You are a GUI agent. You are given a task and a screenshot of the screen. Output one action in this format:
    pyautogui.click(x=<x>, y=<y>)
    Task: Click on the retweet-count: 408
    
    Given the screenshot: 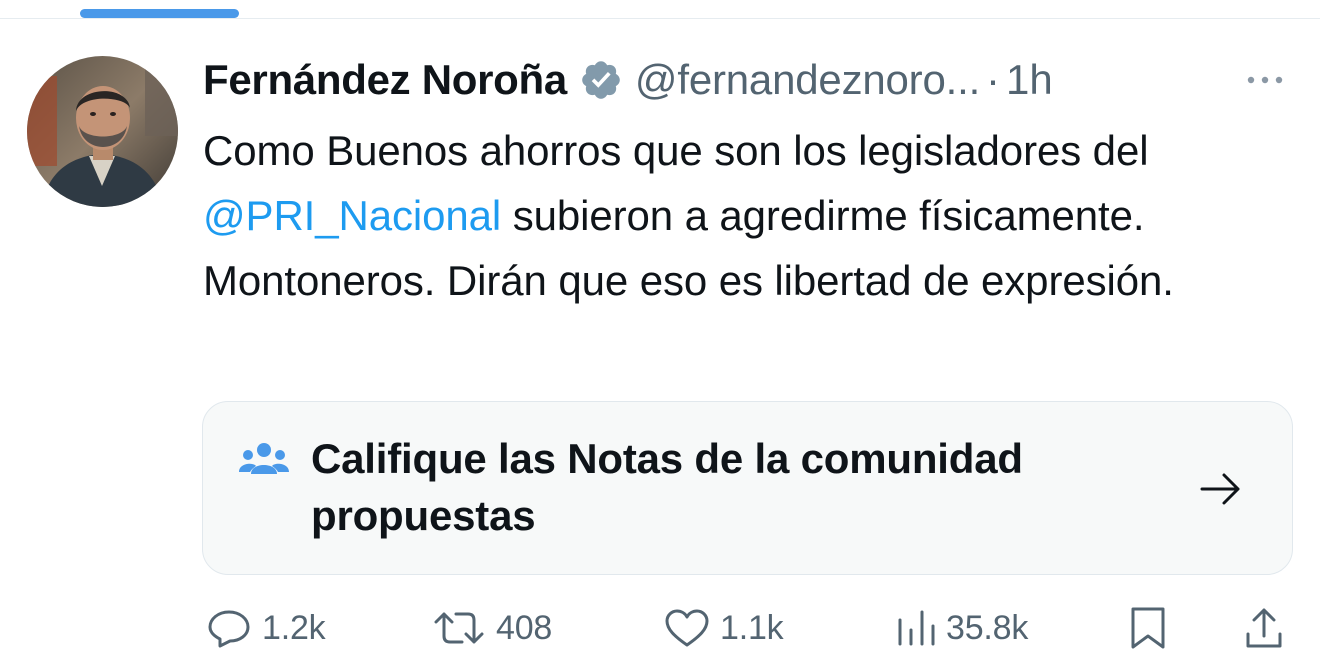 What is the action you would take?
    pyautogui.click(x=524, y=627)
    